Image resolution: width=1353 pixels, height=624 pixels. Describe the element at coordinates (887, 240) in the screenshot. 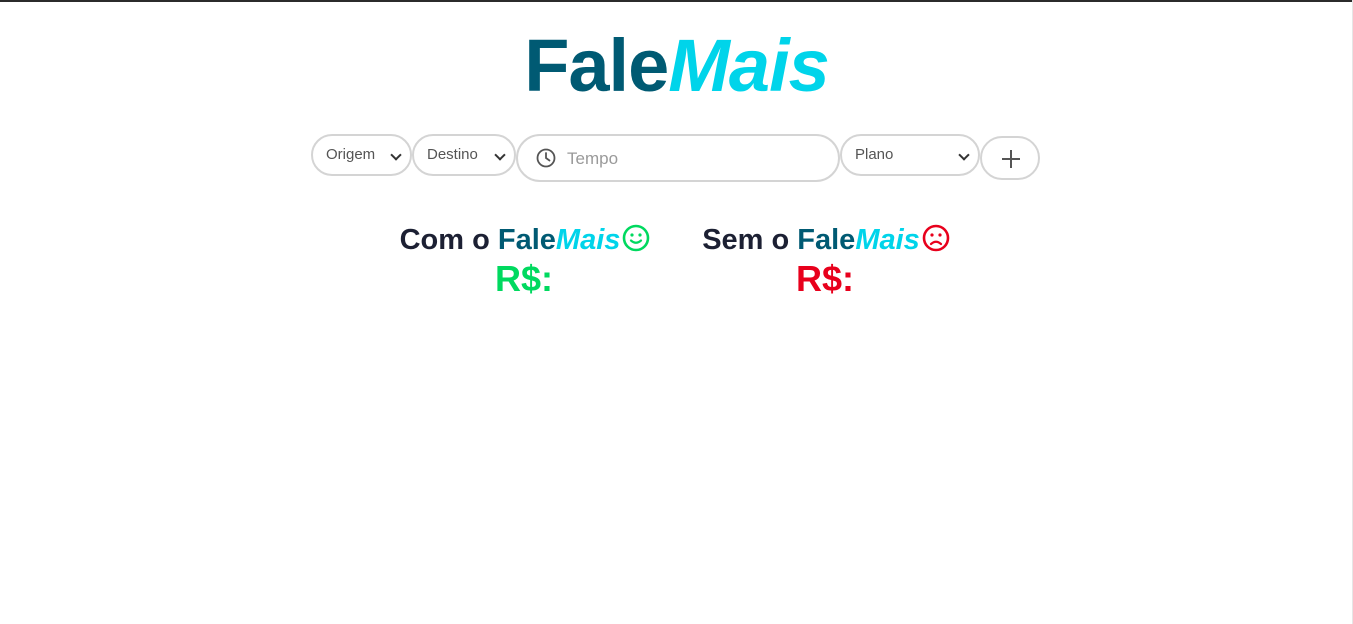

I see `result-without-brand-mais: Mais` at that location.